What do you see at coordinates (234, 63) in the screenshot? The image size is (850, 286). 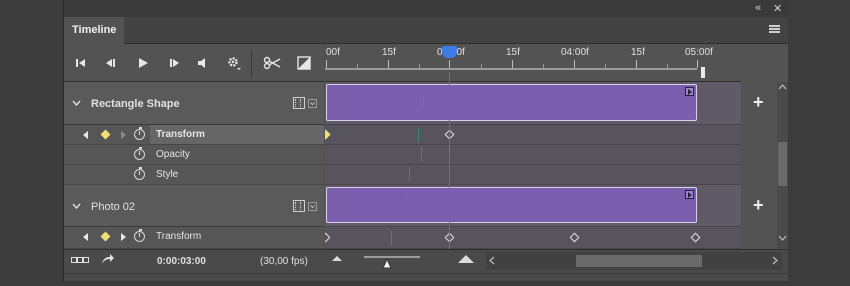 I see `settings-gear-icon` at bounding box center [234, 63].